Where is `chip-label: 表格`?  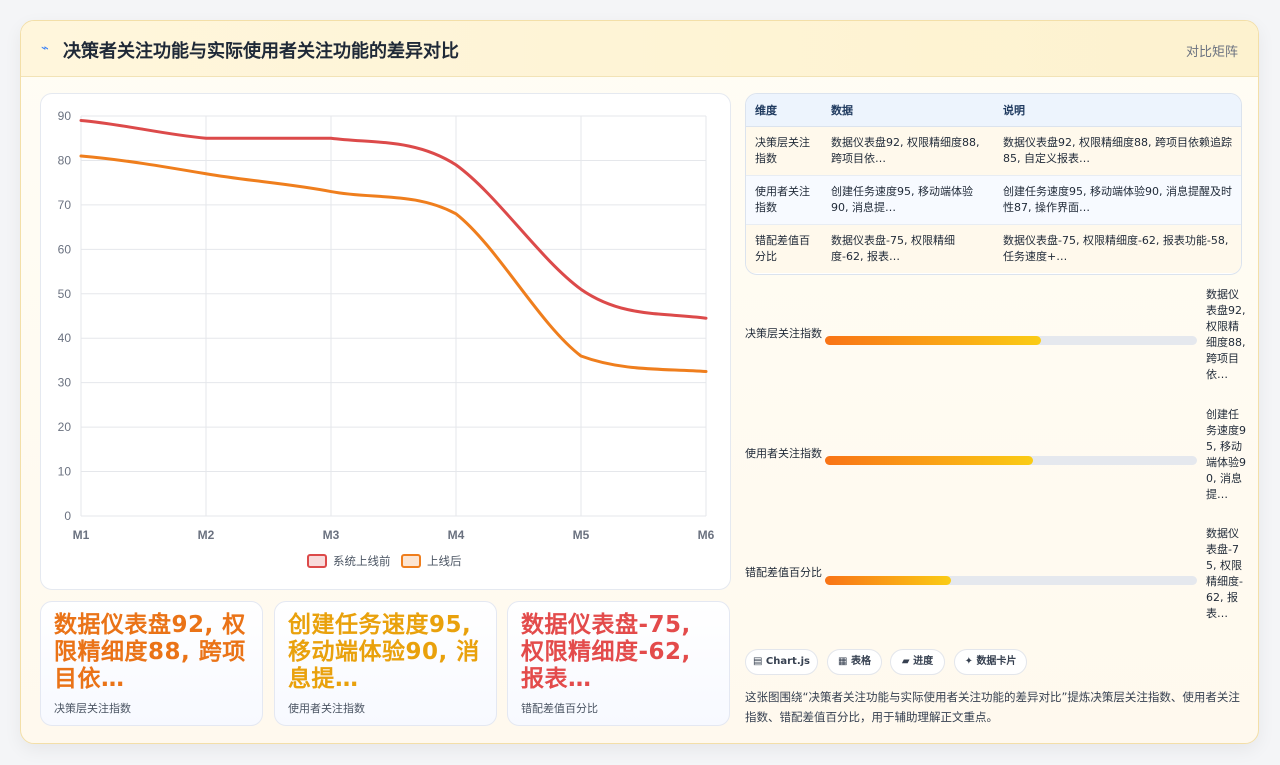 chip-label: 表格 is located at coordinates (860, 661).